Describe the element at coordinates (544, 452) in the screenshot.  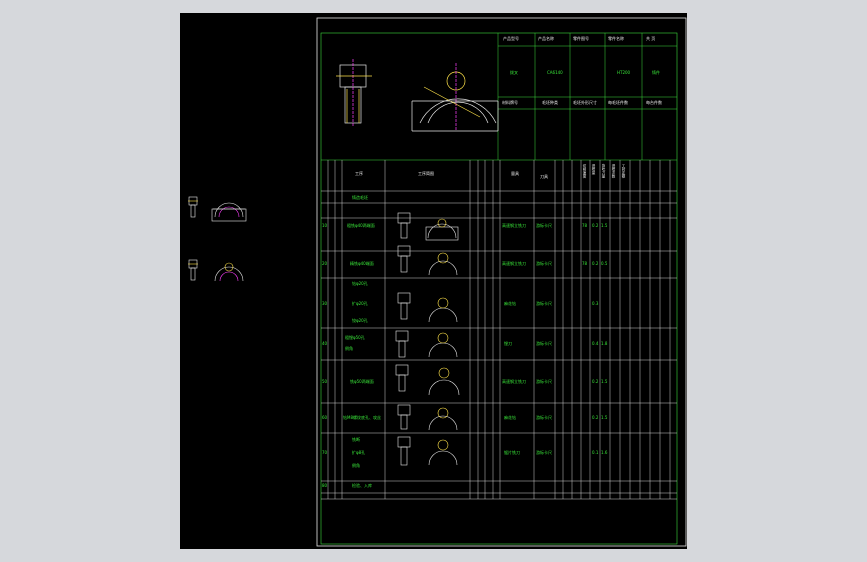
I see `row7-measure: 游标卡尺` at that location.